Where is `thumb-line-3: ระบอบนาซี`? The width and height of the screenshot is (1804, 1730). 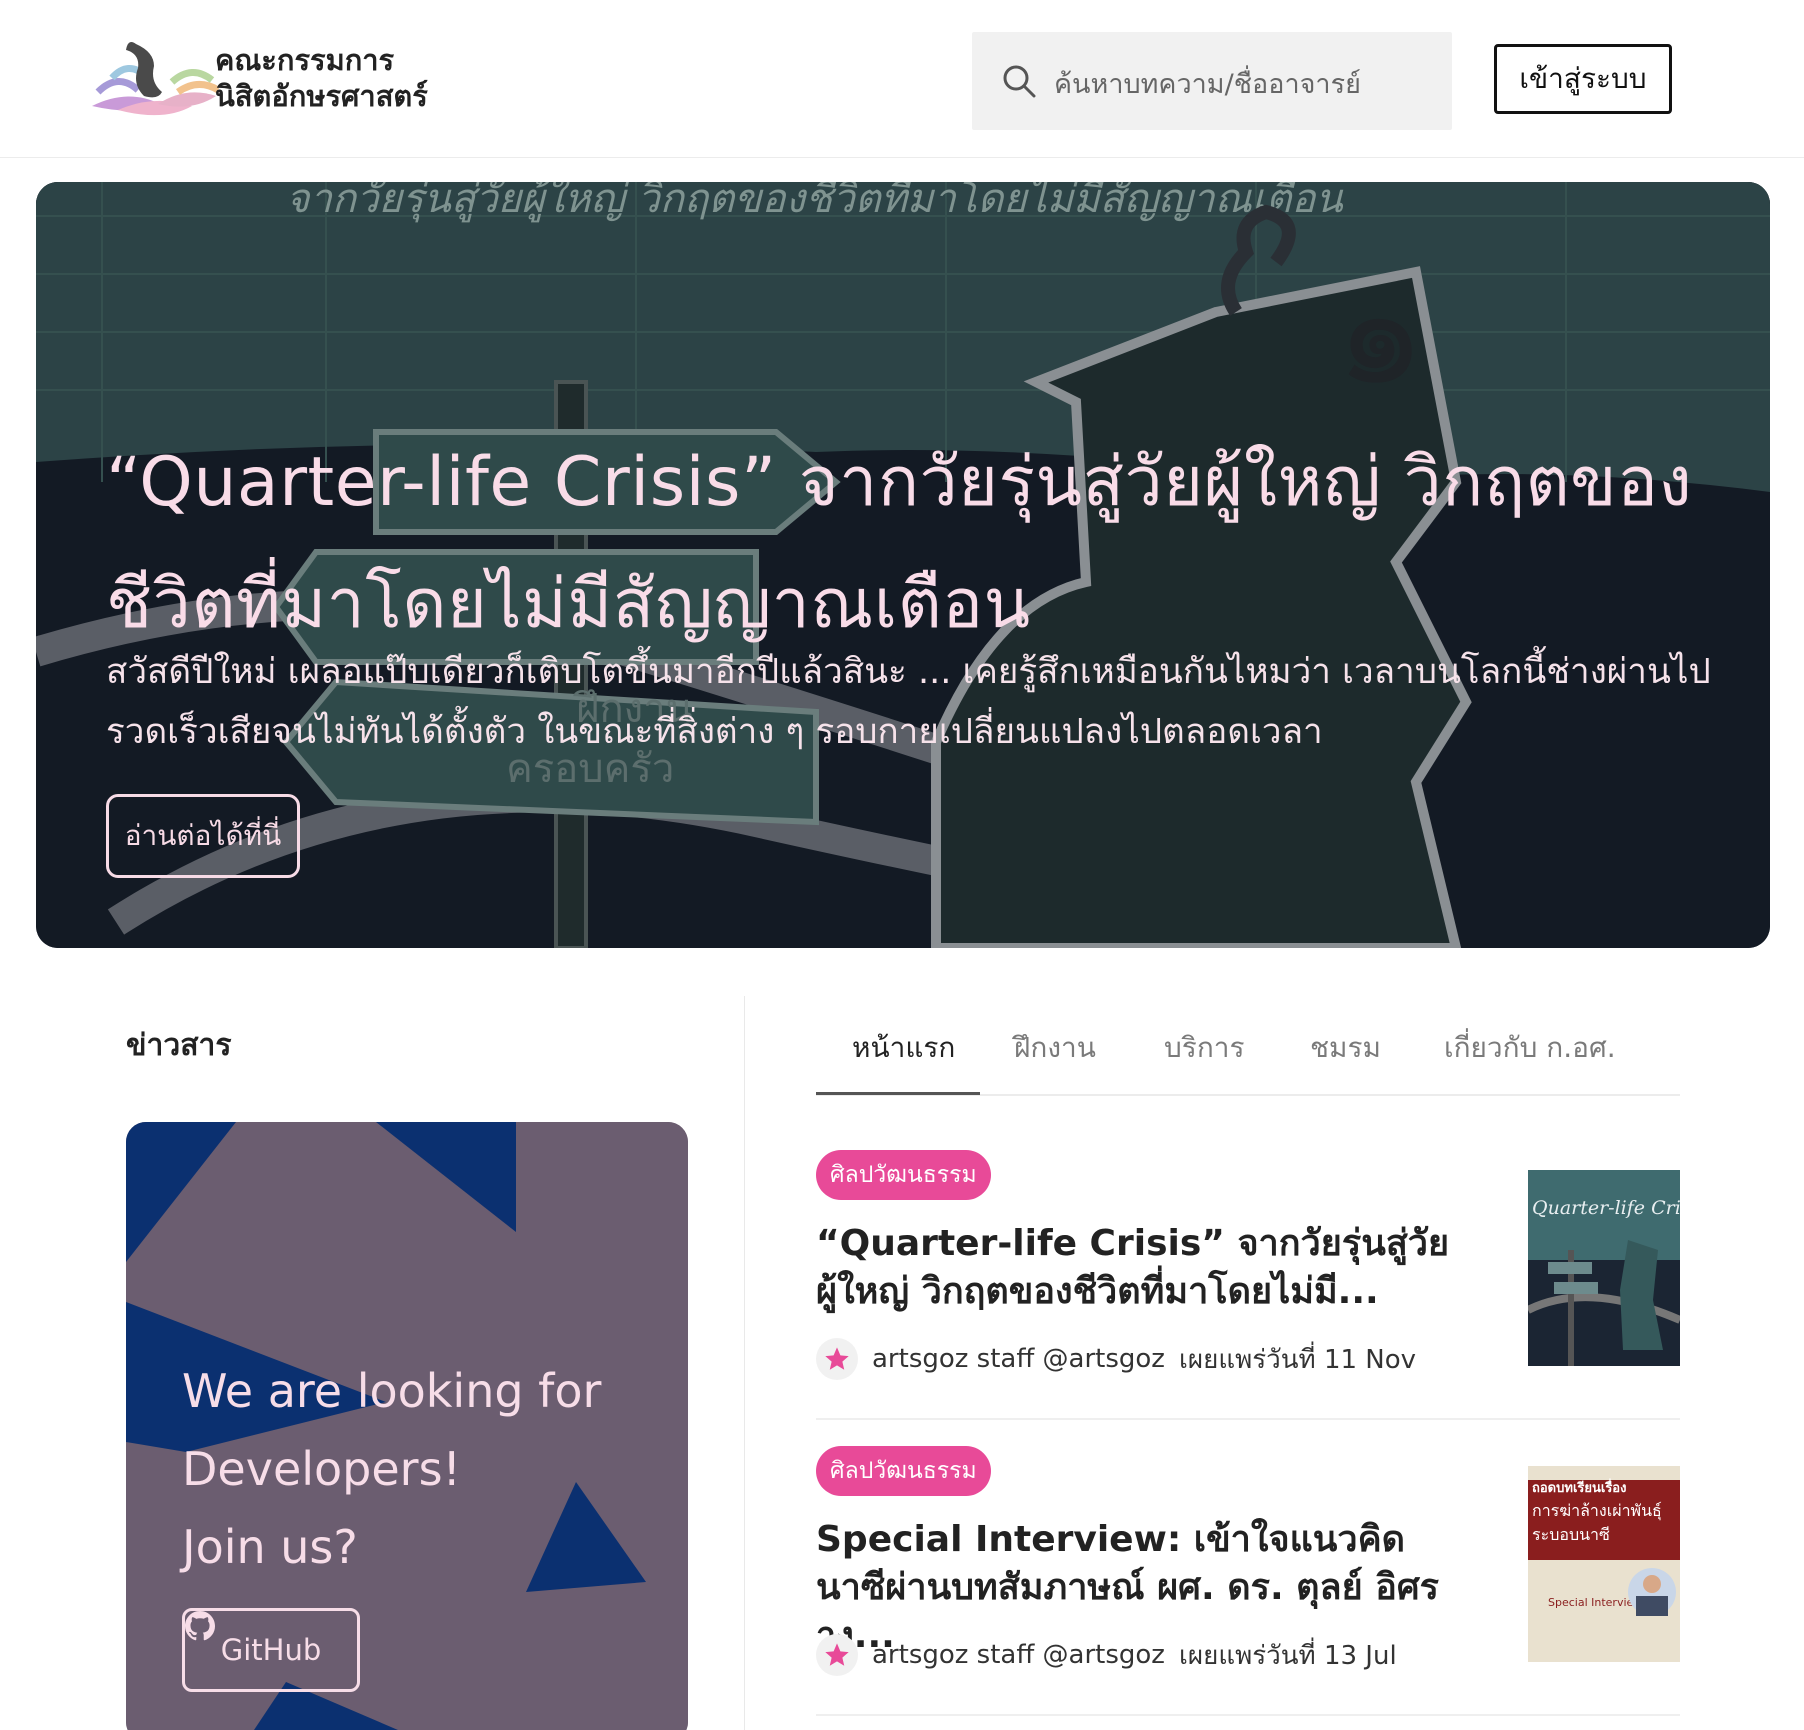
thumb-line-3: ระบอบนาซี is located at coordinates (1571, 1534).